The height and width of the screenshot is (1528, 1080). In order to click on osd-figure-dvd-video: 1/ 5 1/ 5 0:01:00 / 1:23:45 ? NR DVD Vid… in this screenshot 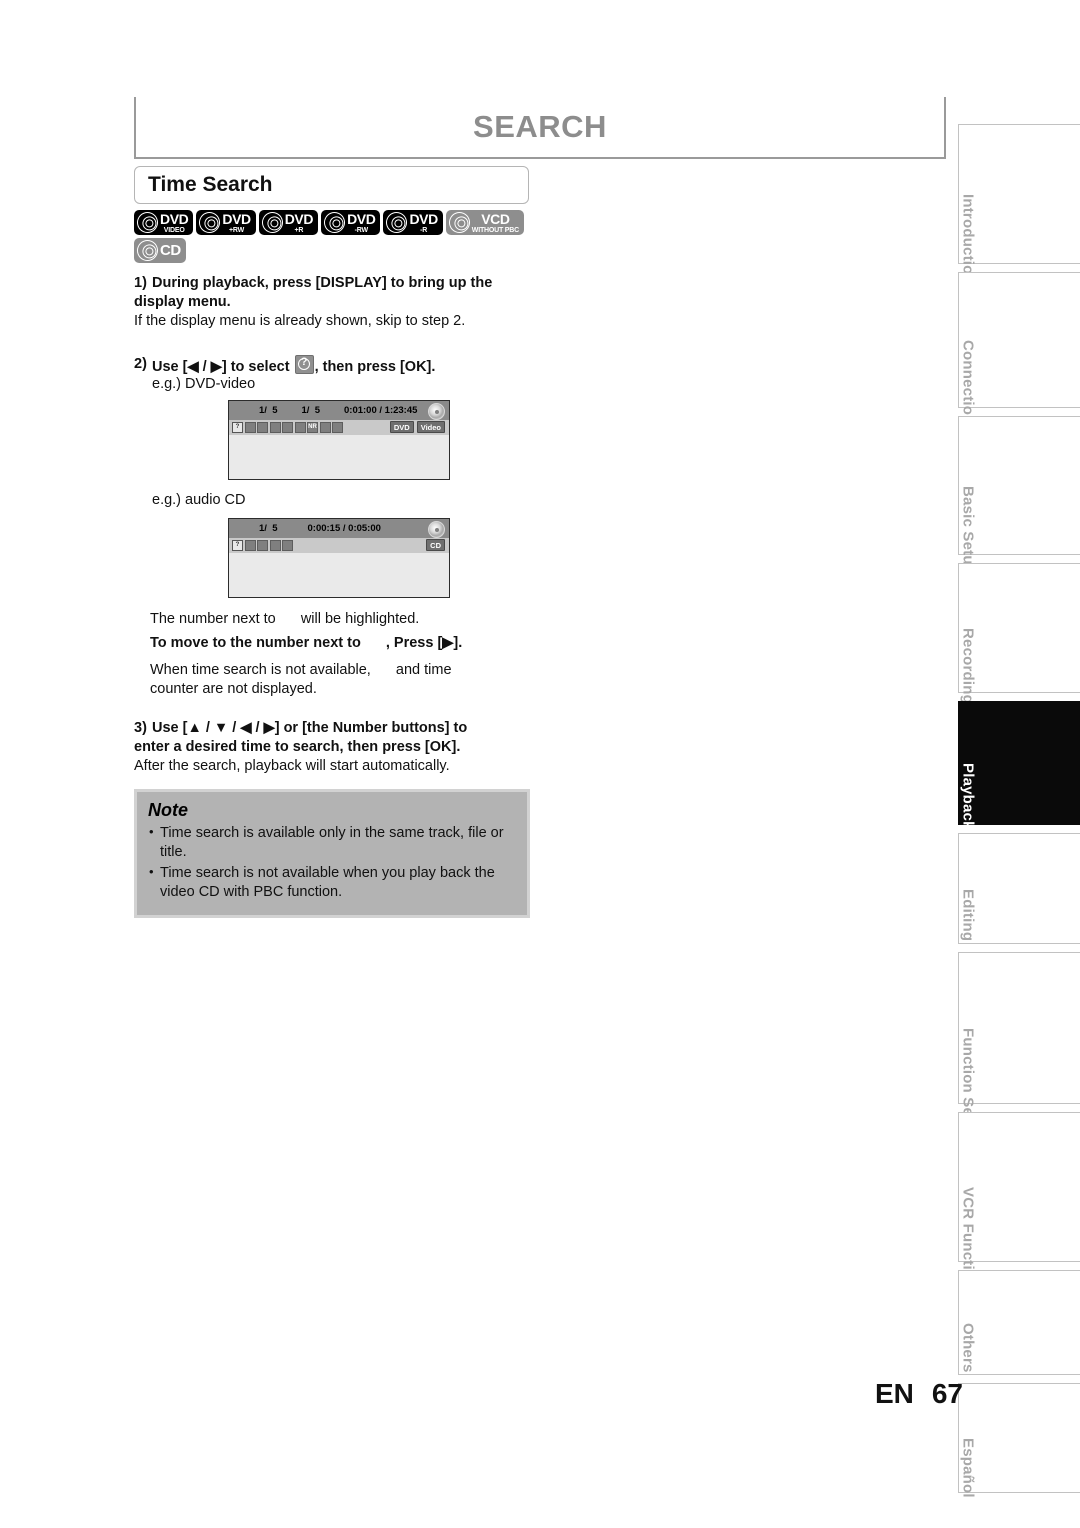, I will do `click(339, 440)`.